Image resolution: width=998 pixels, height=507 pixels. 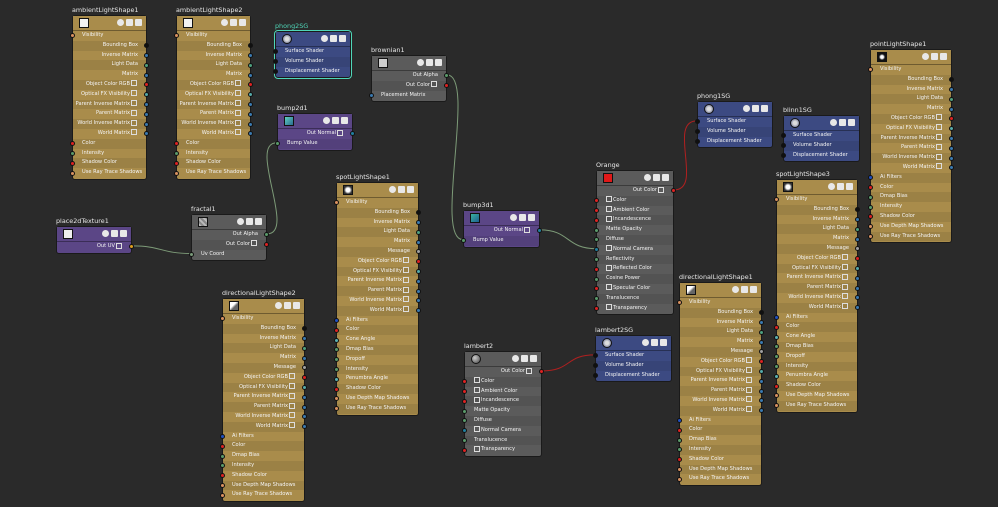 I want to click on attribute-row: Message, so click(x=818, y=248).